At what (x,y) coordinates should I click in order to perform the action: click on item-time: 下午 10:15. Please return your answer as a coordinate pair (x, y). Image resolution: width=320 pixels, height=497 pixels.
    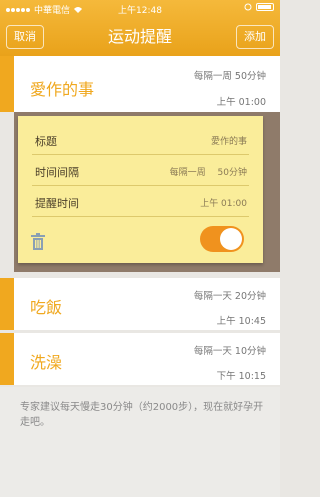
    Looking at the image, I should click on (241, 376).